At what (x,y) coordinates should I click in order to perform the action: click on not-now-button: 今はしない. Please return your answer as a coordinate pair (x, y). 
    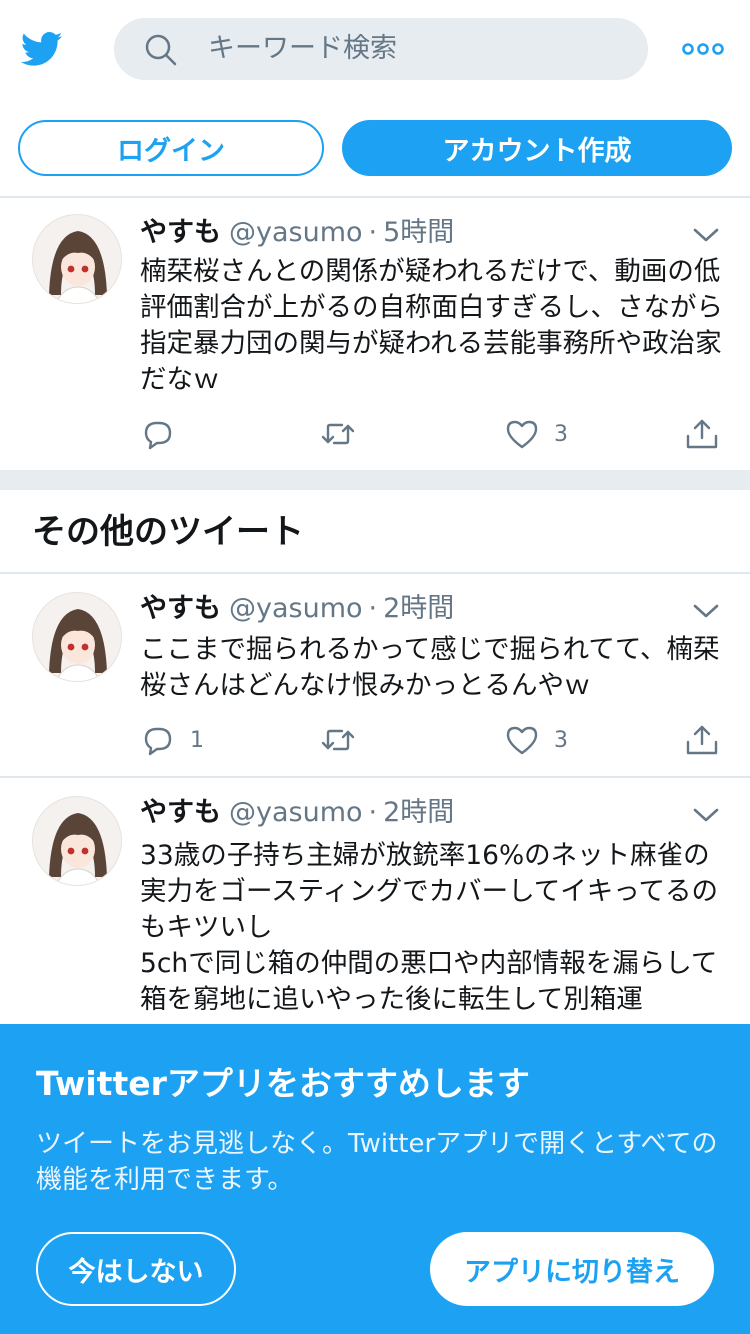
    Looking at the image, I should click on (136, 1269).